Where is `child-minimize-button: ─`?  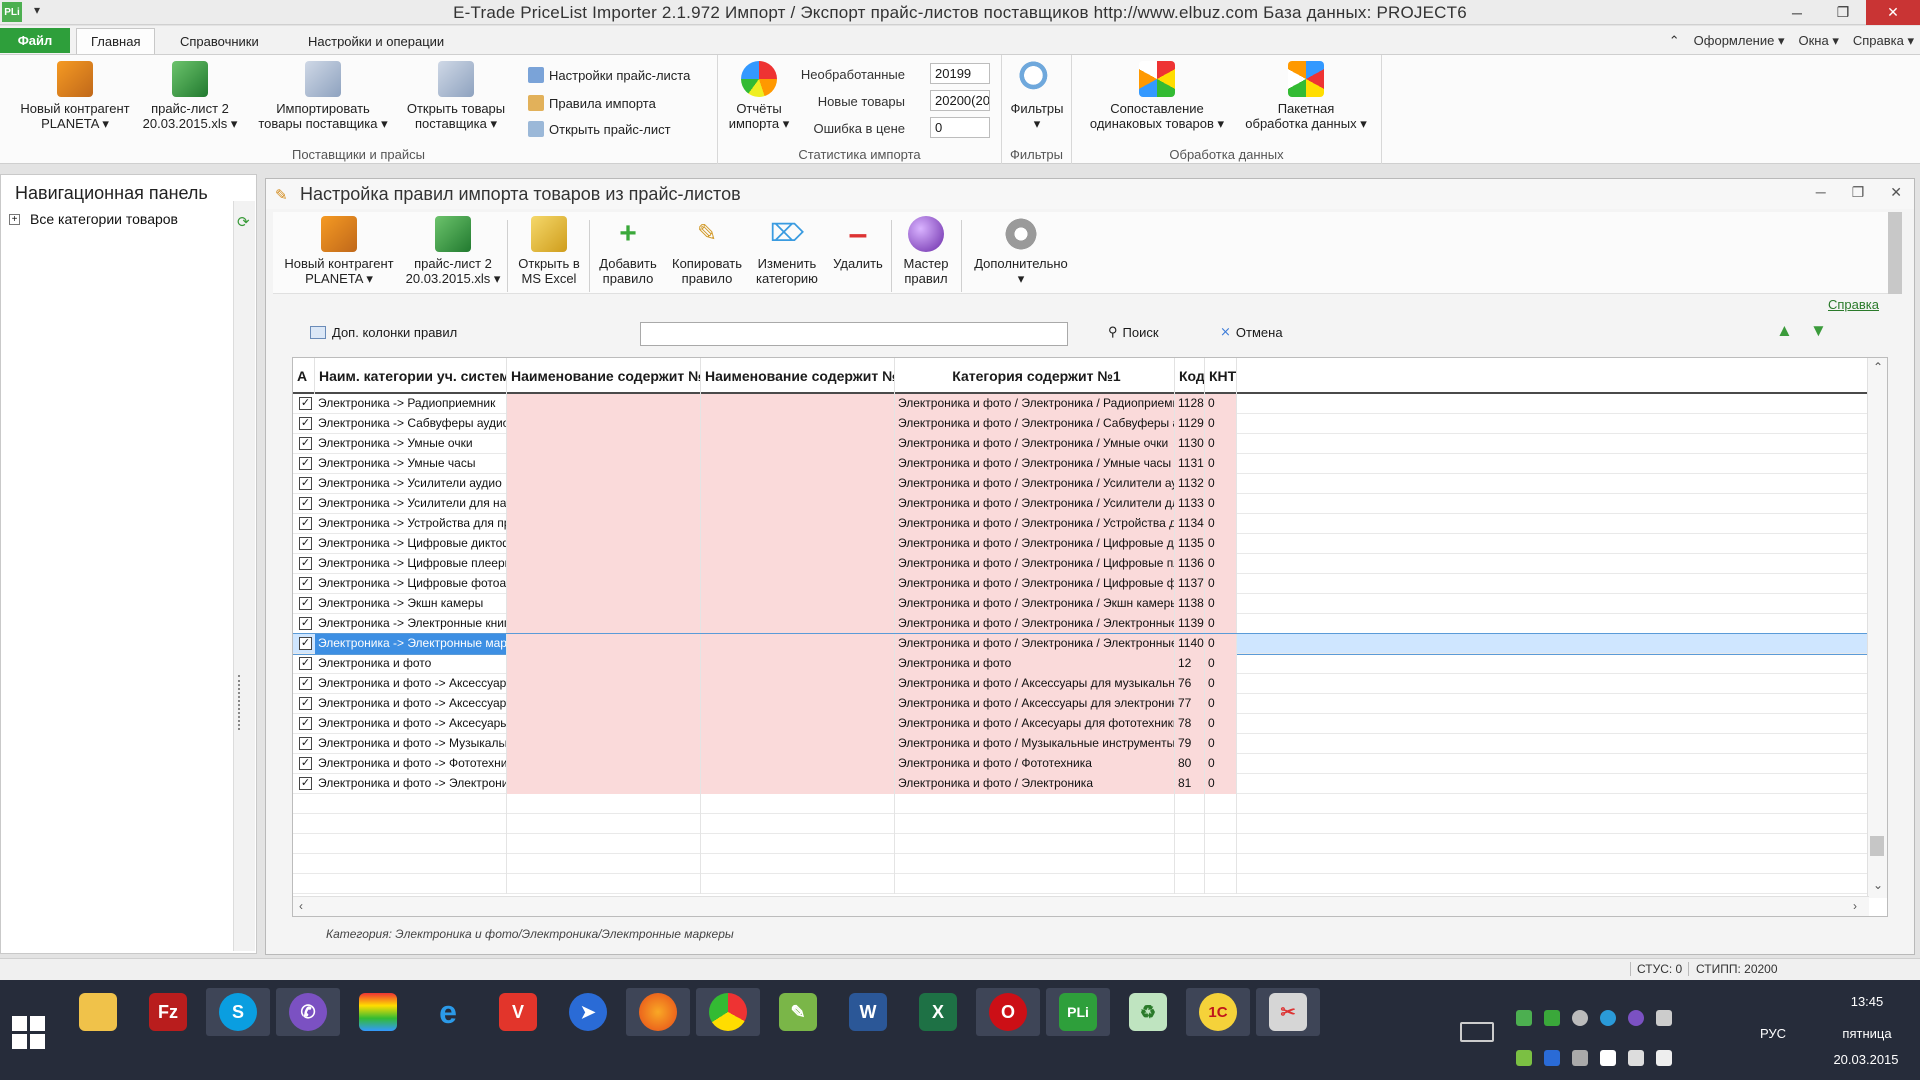 child-minimize-button: ─ is located at coordinates (1821, 192).